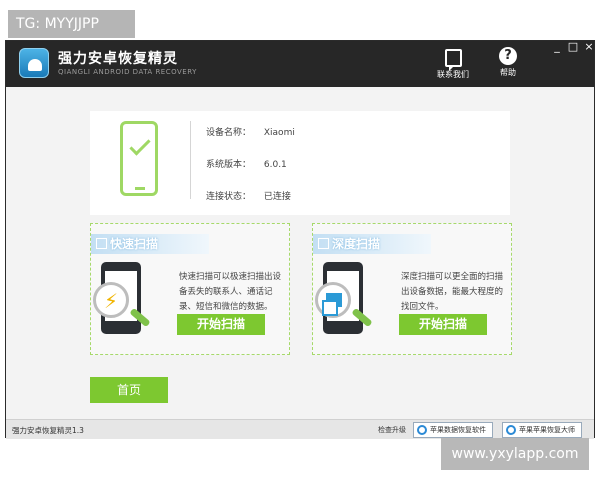  I want to click on quick-scan-start-button: 开始扫描, so click(221, 324).